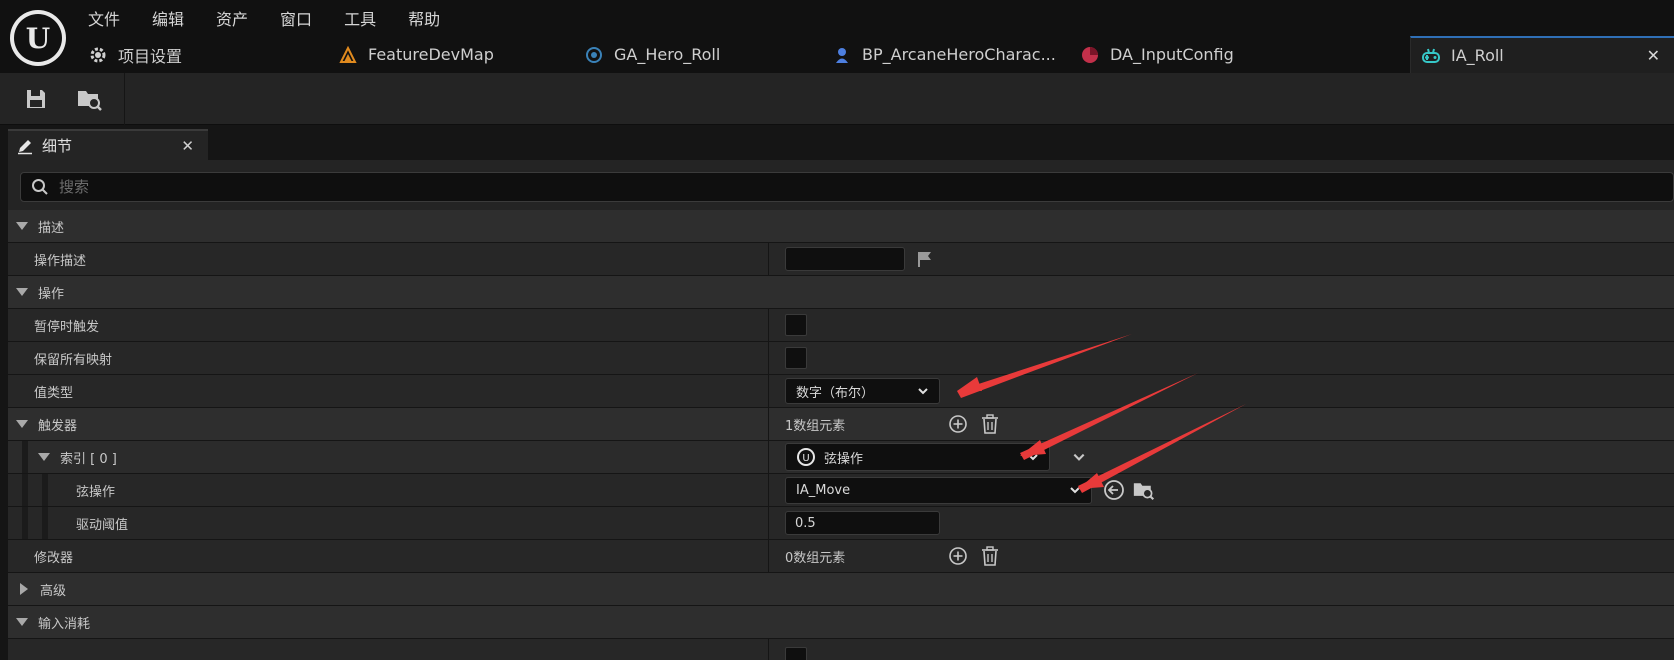 The width and height of the screenshot is (1674, 660). What do you see at coordinates (38, 38) in the screenshot?
I see `unreal-logo-icon: U` at bounding box center [38, 38].